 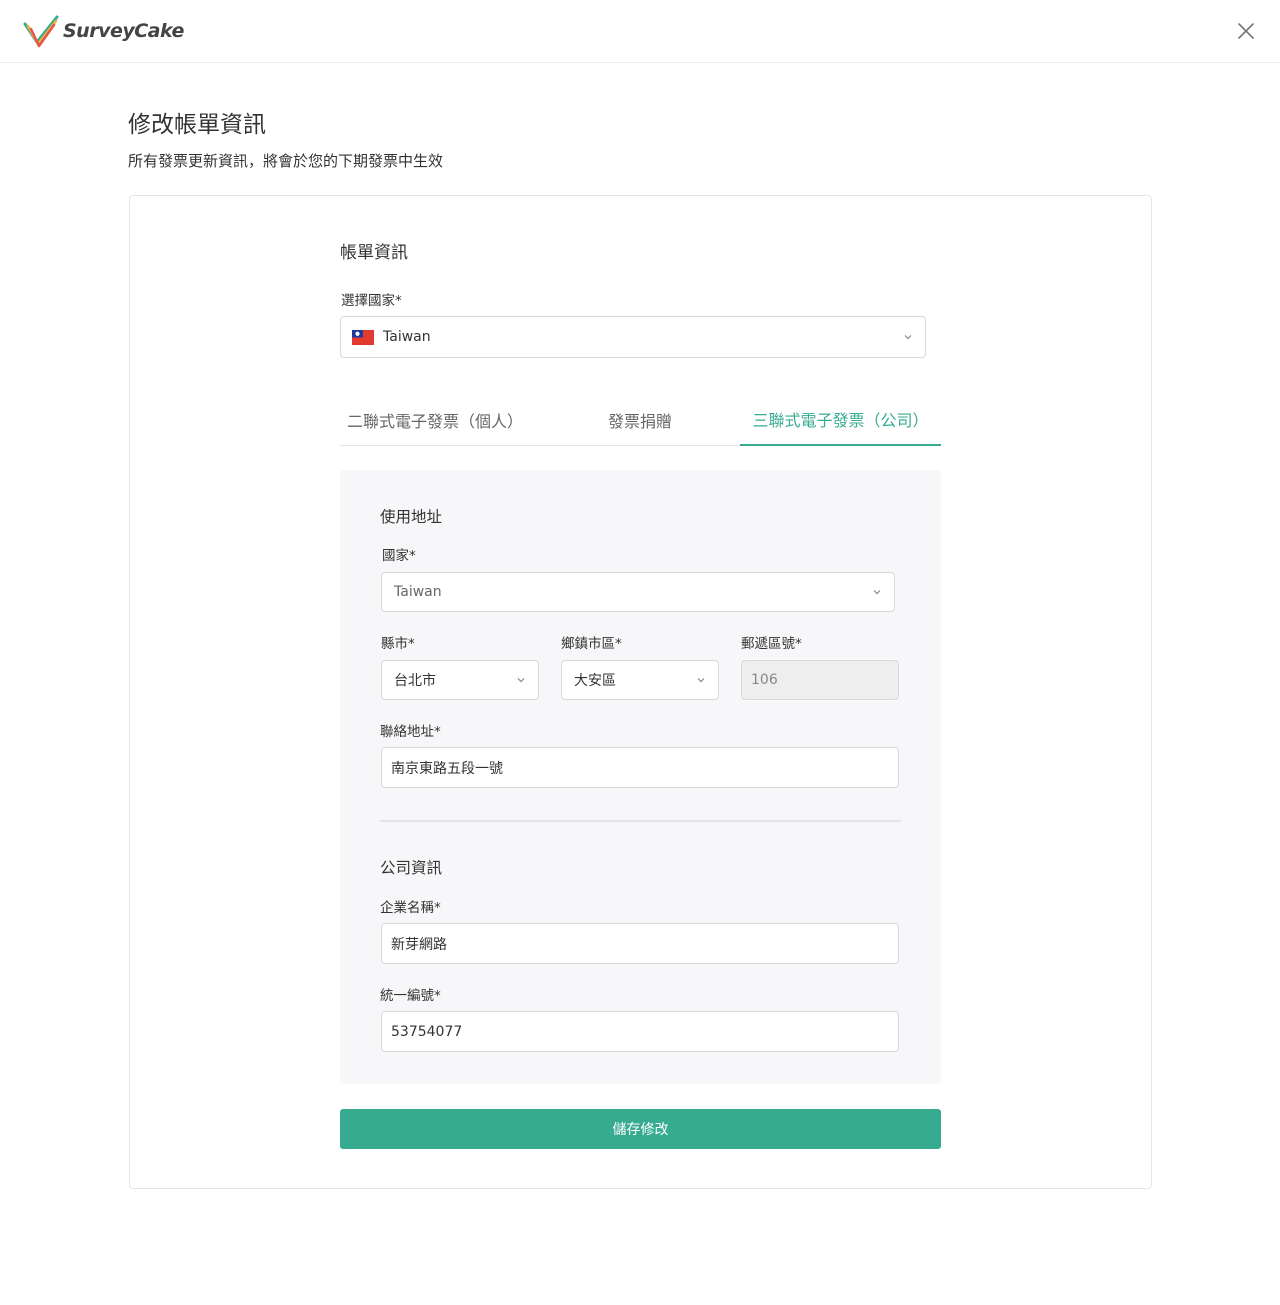 I want to click on top-bar: SurveyCake, so click(x=640, y=31).